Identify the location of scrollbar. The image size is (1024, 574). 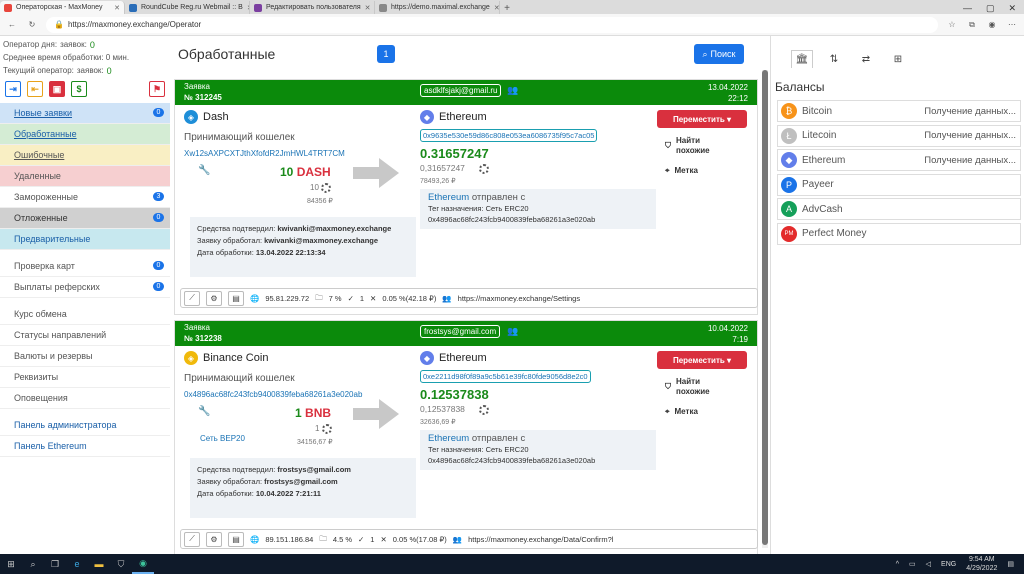
(765, 309).